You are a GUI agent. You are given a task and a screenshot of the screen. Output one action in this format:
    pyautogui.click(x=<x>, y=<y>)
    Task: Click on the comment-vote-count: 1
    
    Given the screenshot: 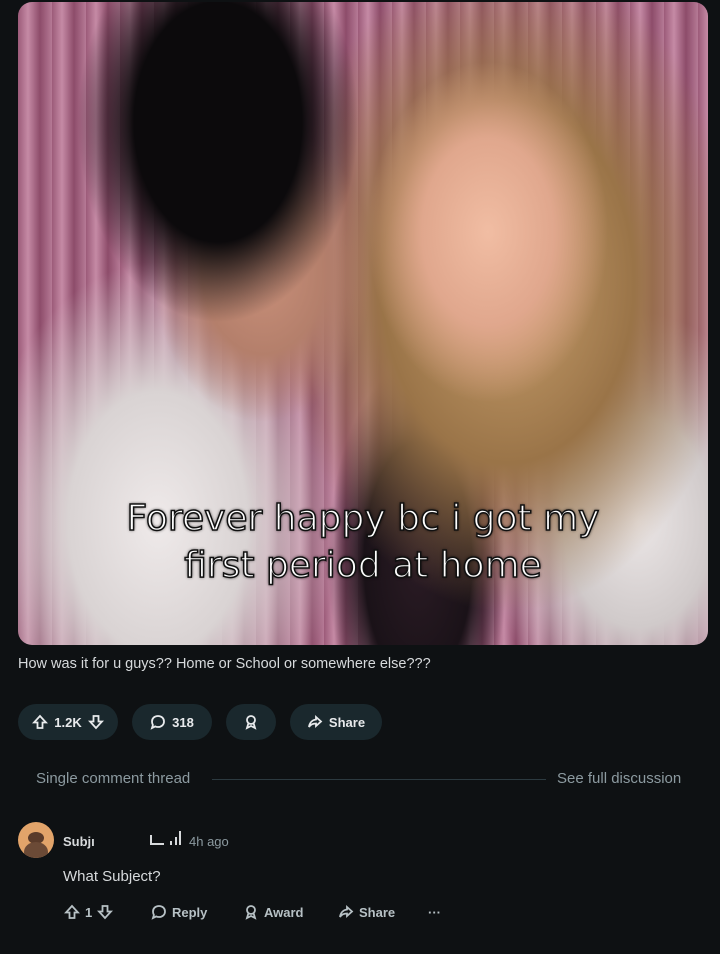 What is the action you would take?
    pyautogui.click(x=89, y=912)
    